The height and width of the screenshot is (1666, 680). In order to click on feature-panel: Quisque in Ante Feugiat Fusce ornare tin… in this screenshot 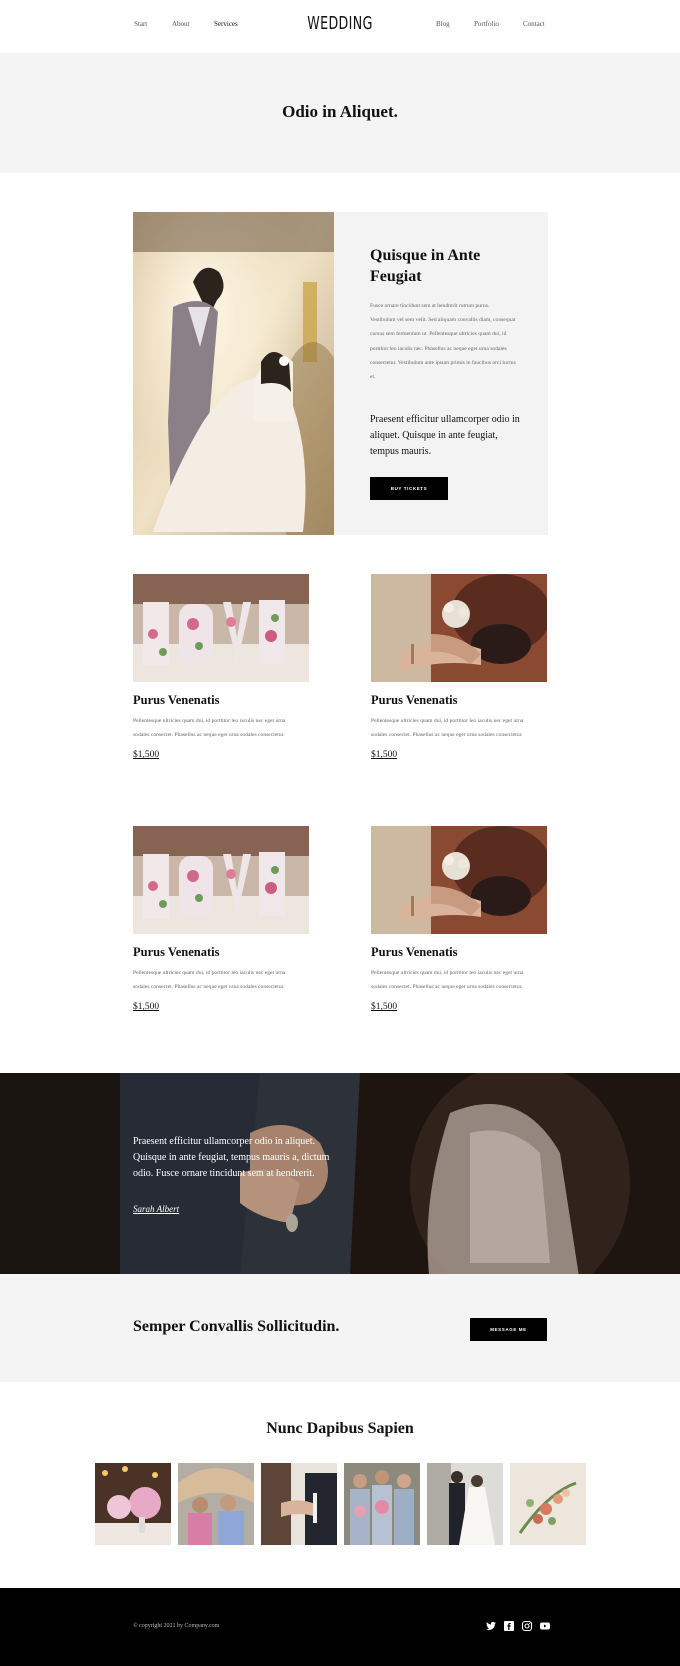, I will do `click(441, 373)`.